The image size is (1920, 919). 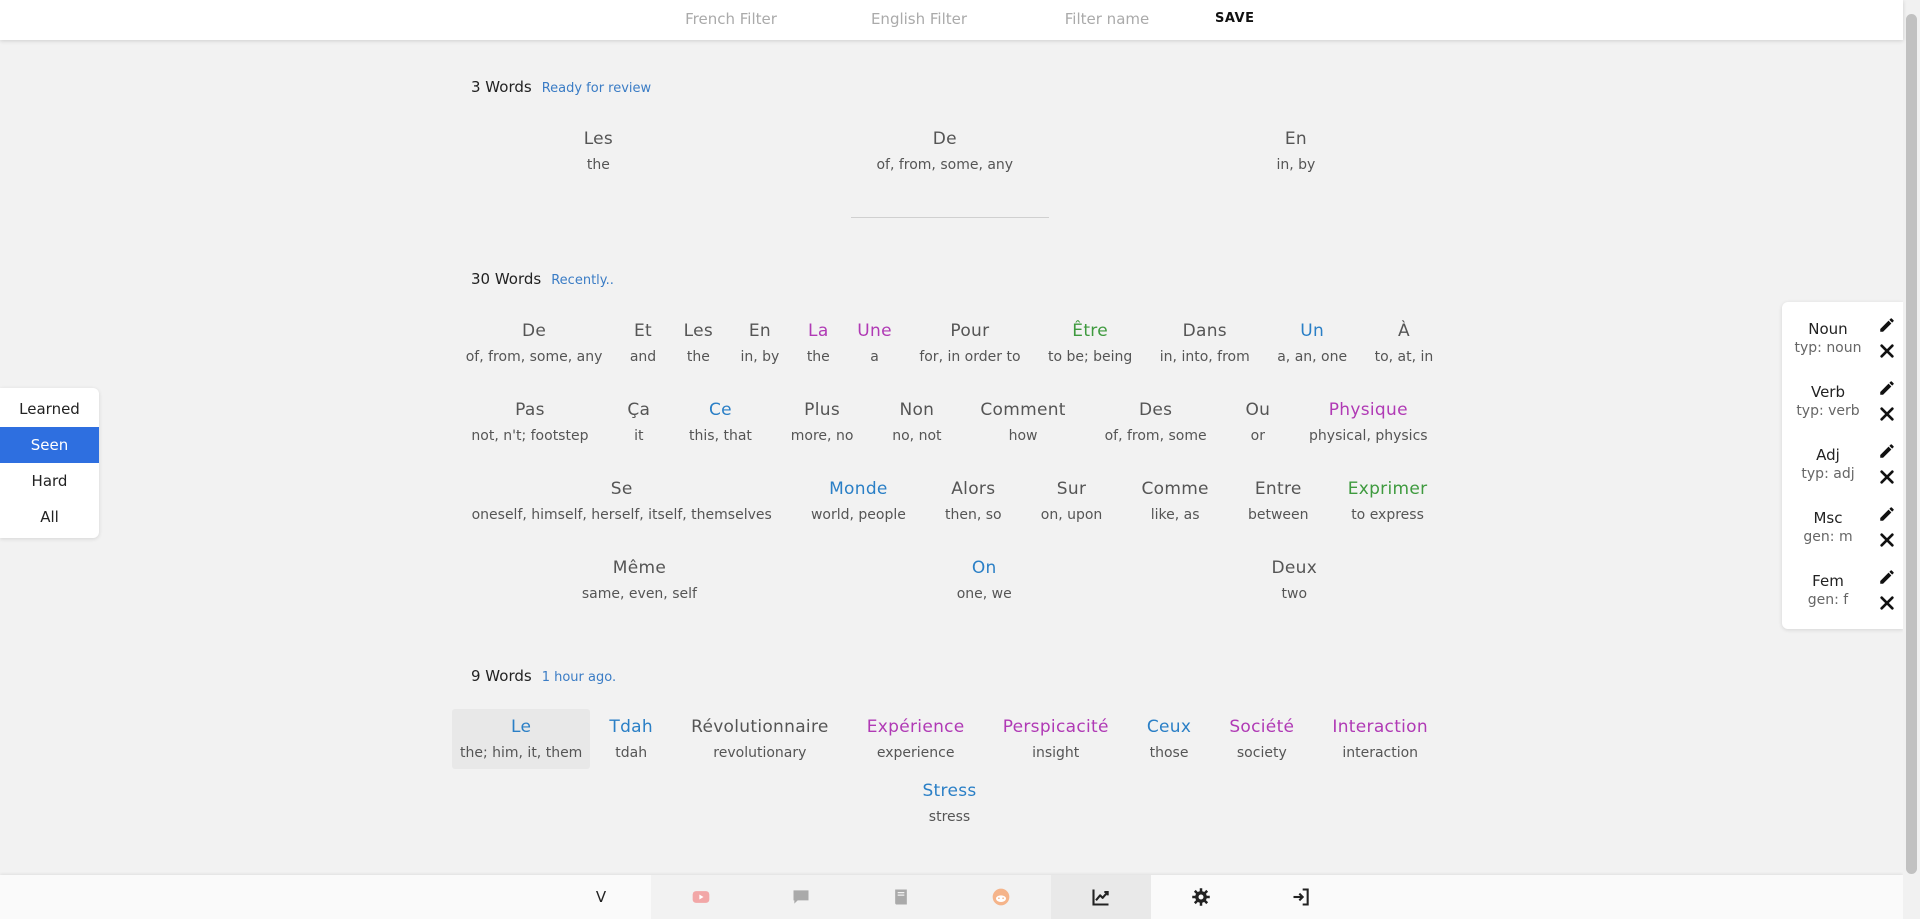 What do you see at coordinates (822, 410) in the screenshot?
I see `word-french: Plus` at bounding box center [822, 410].